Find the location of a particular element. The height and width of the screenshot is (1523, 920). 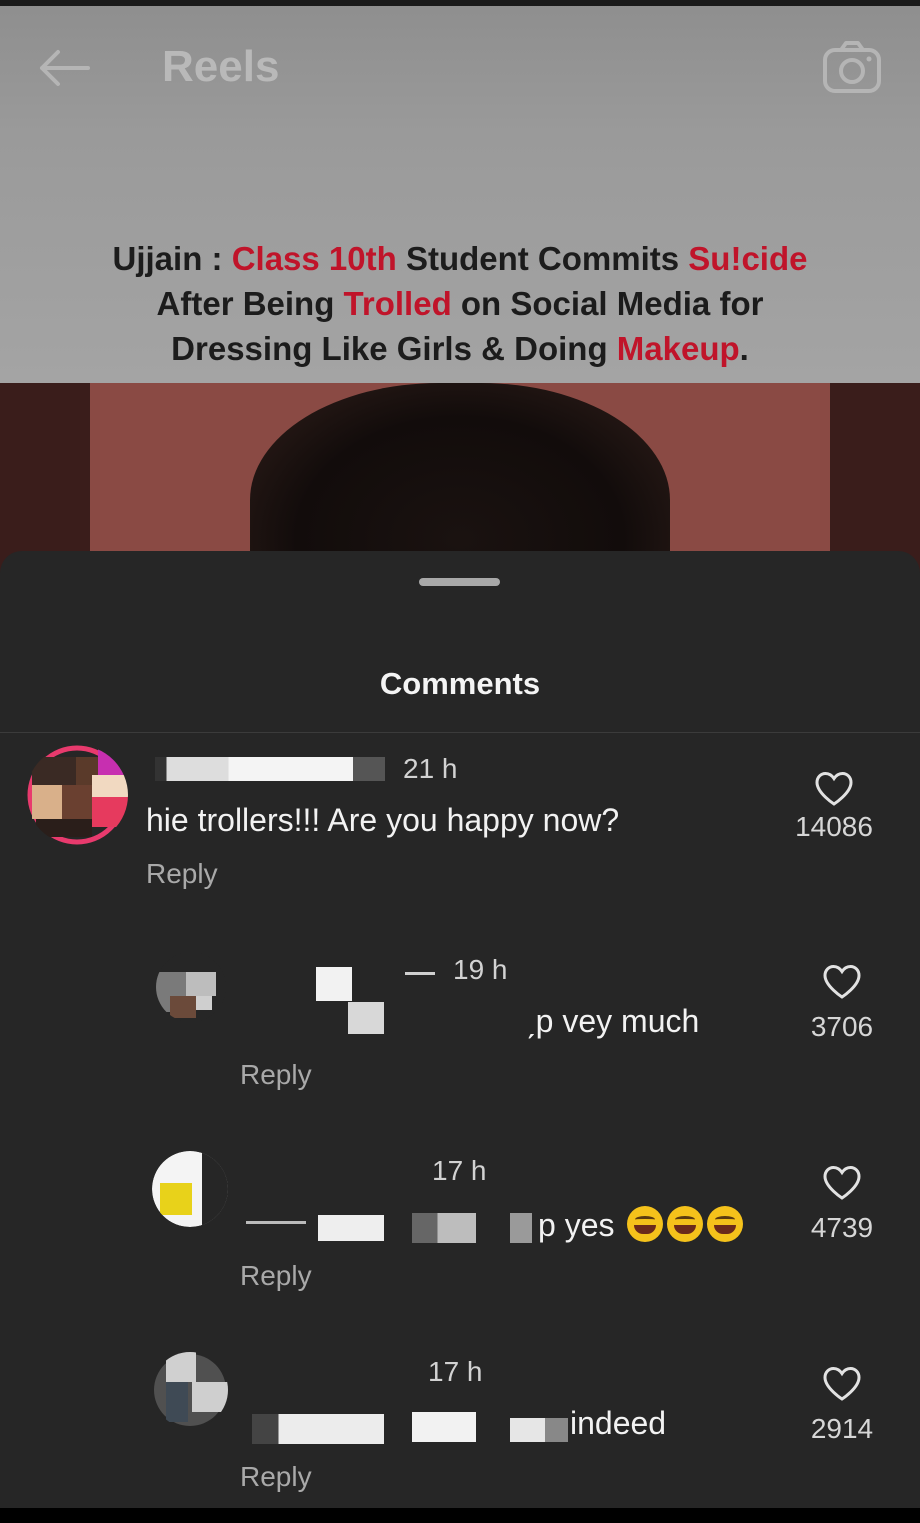

comment-text: ˏp vey much is located at coordinates (612, 1021).